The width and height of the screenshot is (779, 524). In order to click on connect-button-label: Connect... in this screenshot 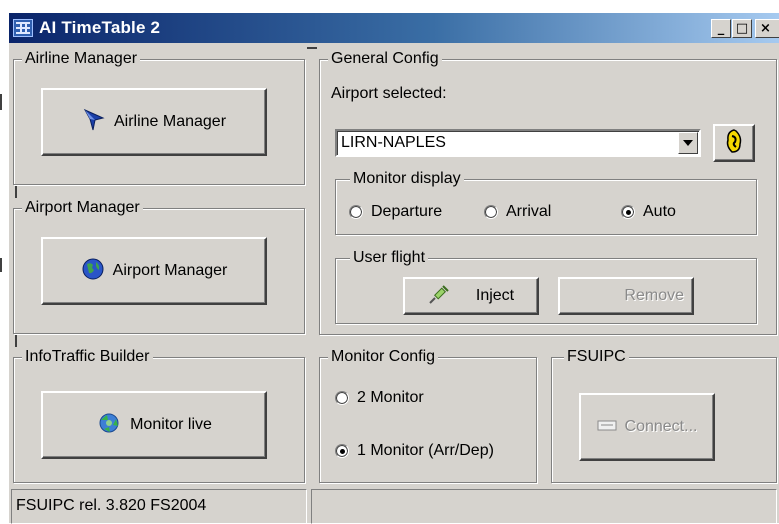, I will do `click(661, 426)`.